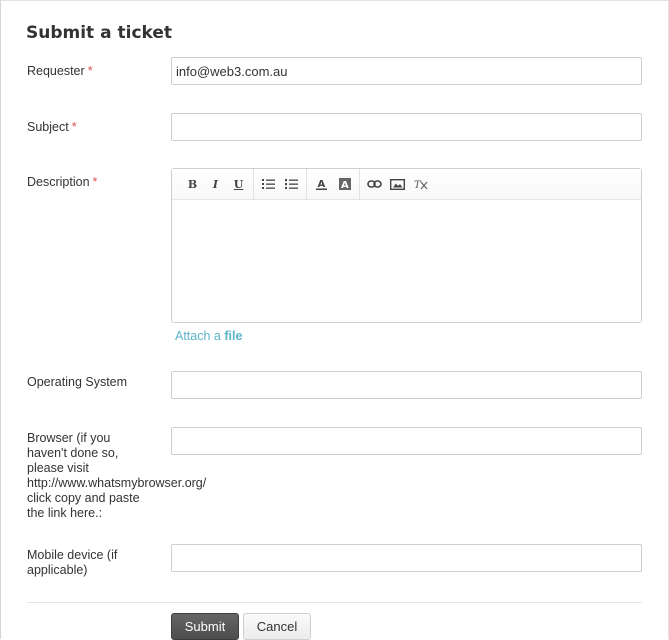 The height and width of the screenshot is (640, 669). What do you see at coordinates (406, 441) in the screenshot?
I see `browser-input` at bounding box center [406, 441].